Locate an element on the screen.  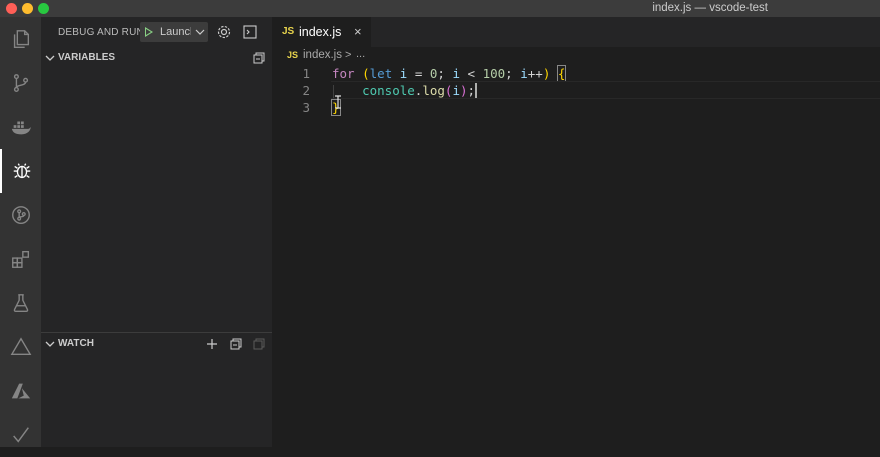
tab-index-js: JS index.js × is located at coordinates (321, 32).